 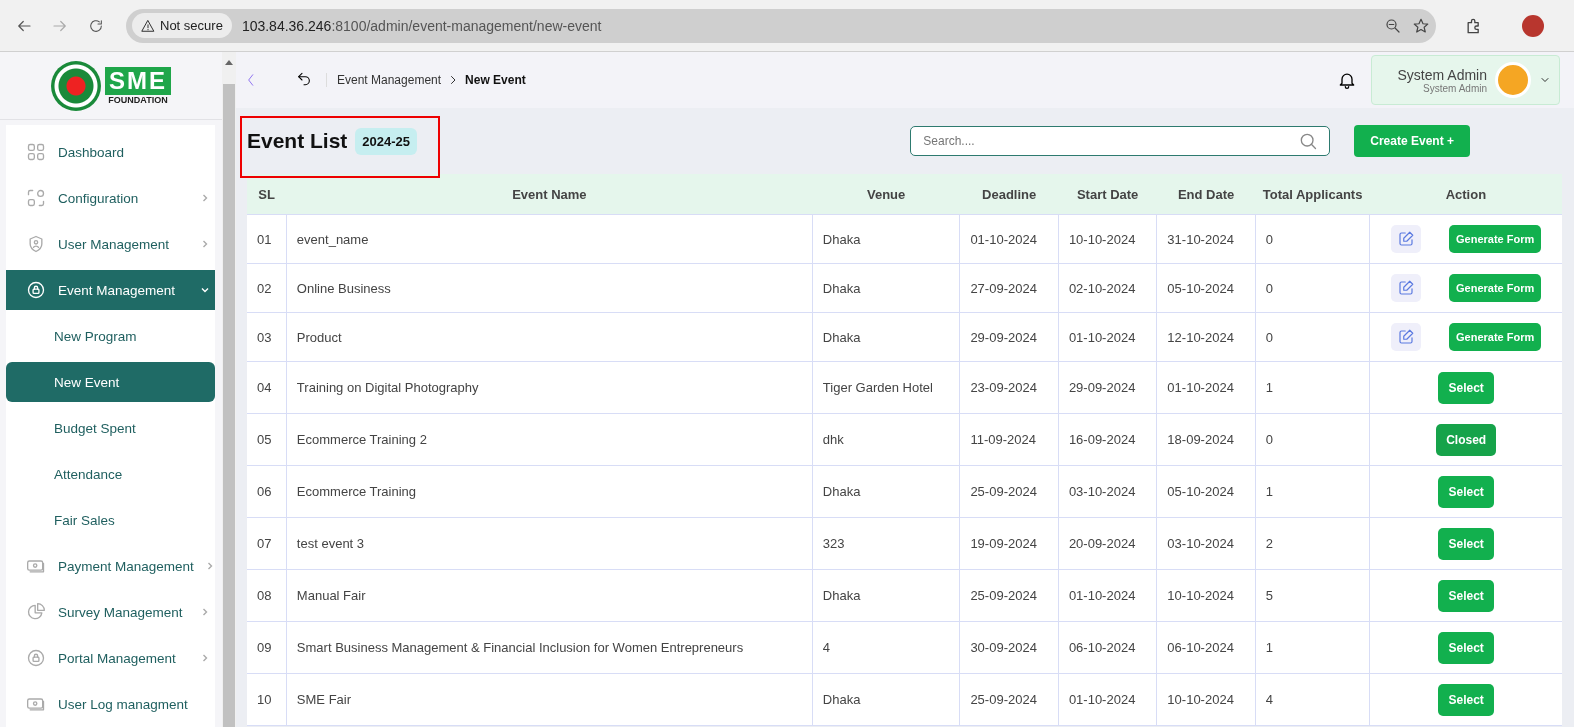 What do you see at coordinates (110, 336) in the screenshot?
I see `sidebar-item: New Program` at bounding box center [110, 336].